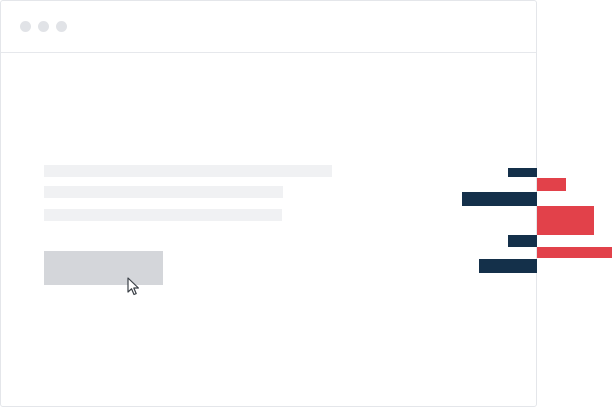 This screenshot has width=612, height=407. What do you see at coordinates (103, 268) in the screenshot?
I see `placeholder-button` at bounding box center [103, 268].